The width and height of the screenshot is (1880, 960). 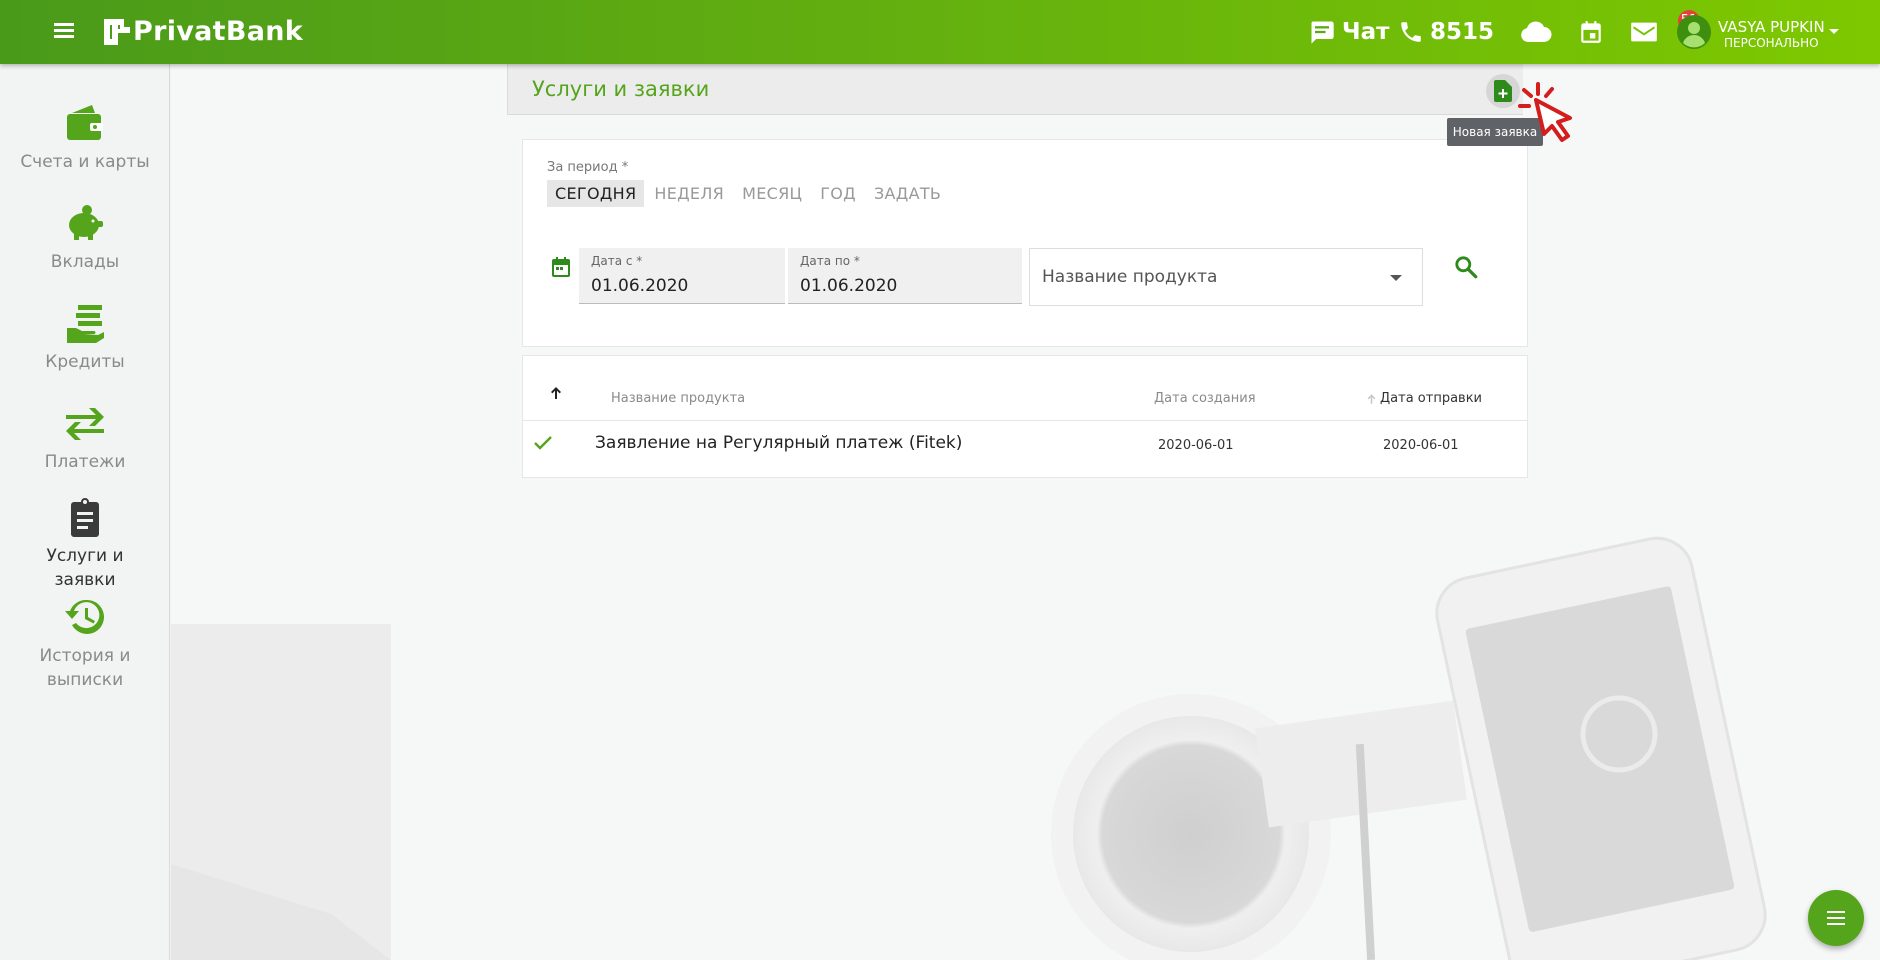 I want to click on privatbank-logo-icon, so click(x=117, y=31).